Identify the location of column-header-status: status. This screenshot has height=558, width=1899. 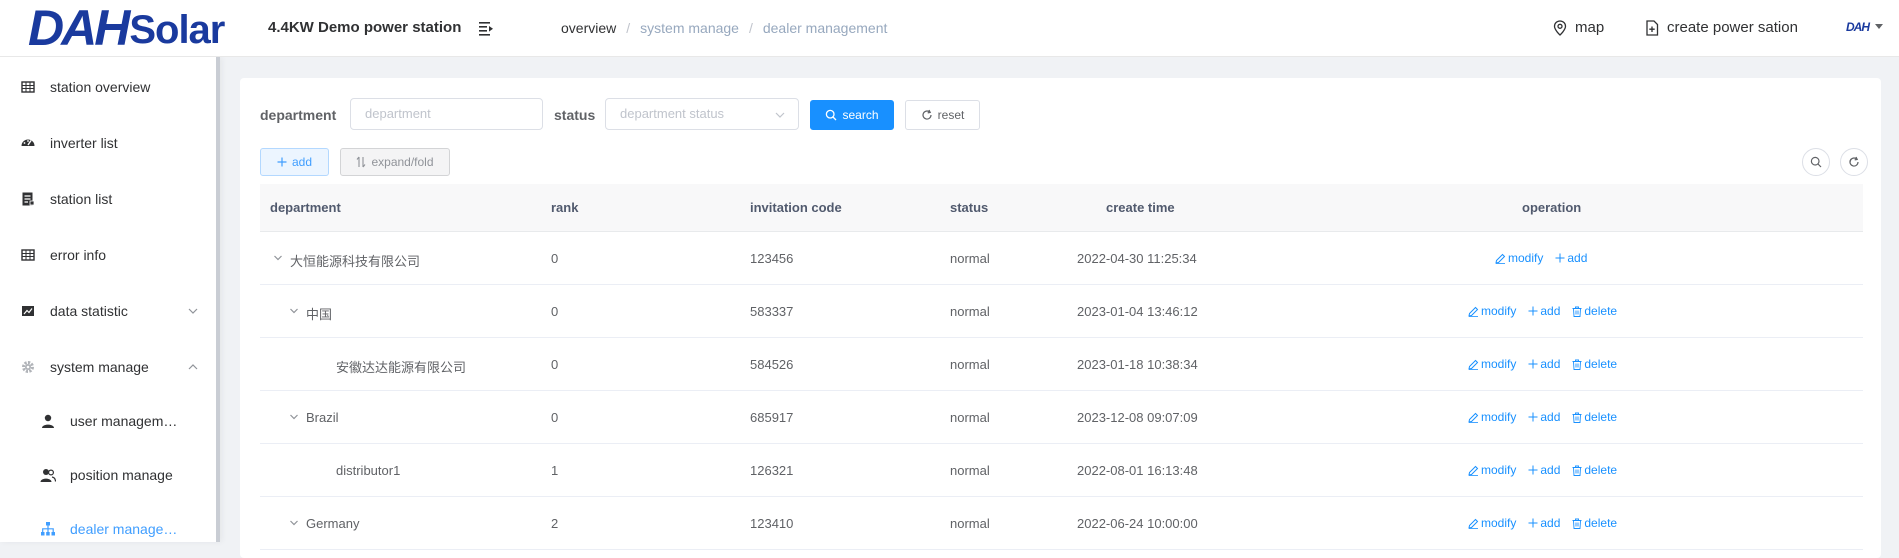
(969, 207).